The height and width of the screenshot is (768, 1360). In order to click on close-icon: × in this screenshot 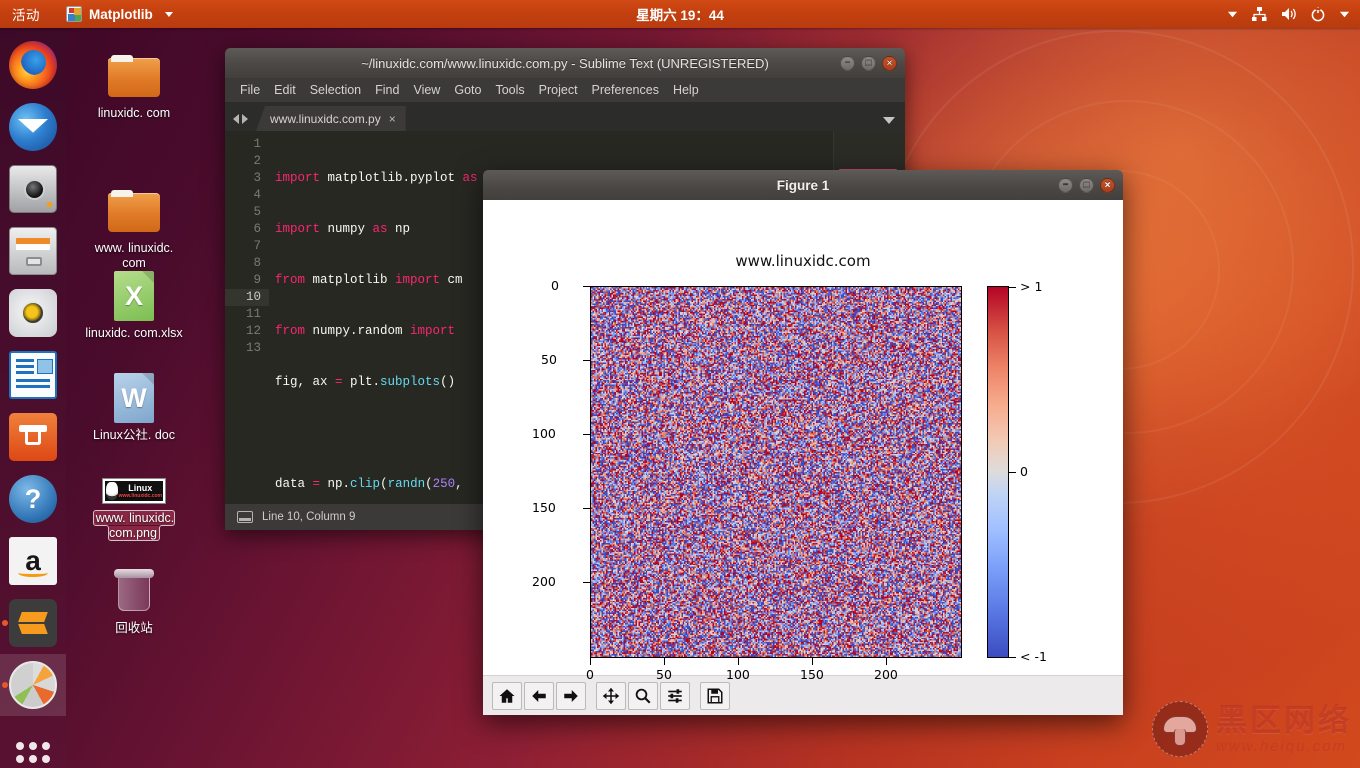, I will do `click(392, 119)`.